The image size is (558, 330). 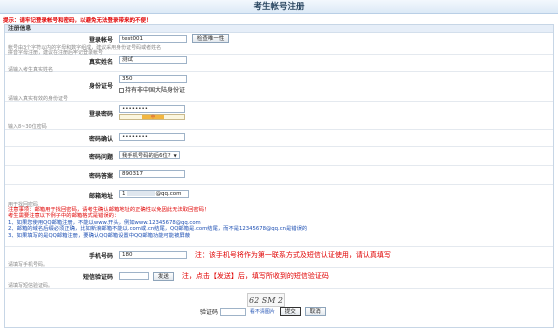 I want to click on password-confirm-input: ••••••••, so click(x=152, y=137).